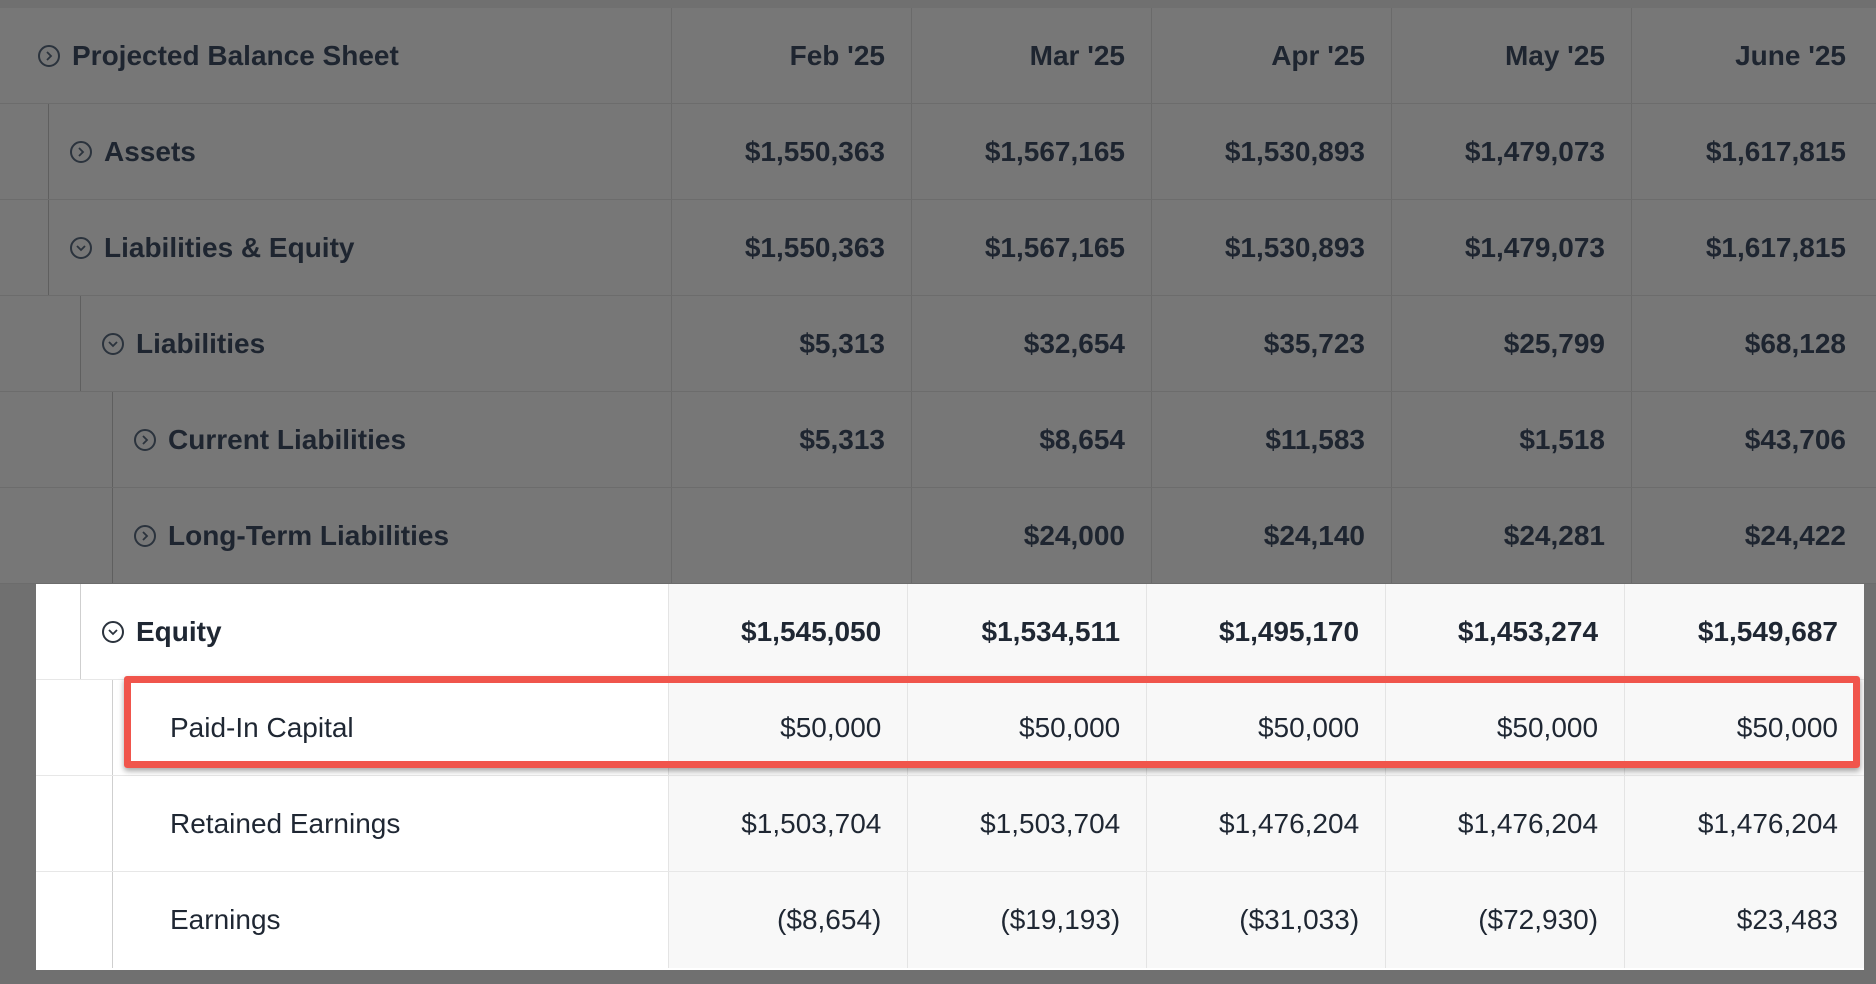  Describe the element at coordinates (179, 631) in the screenshot. I see `row-label: Equity` at that location.